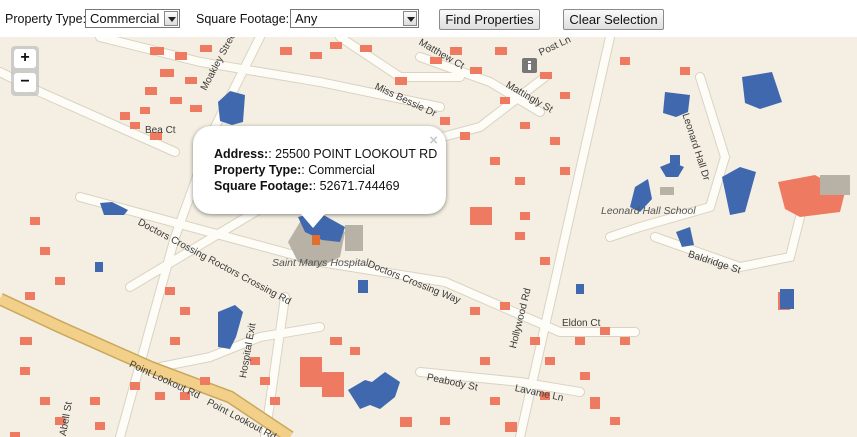  Describe the element at coordinates (306, 18) in the screenshot. I see `square-footage-value: Any` at that location.